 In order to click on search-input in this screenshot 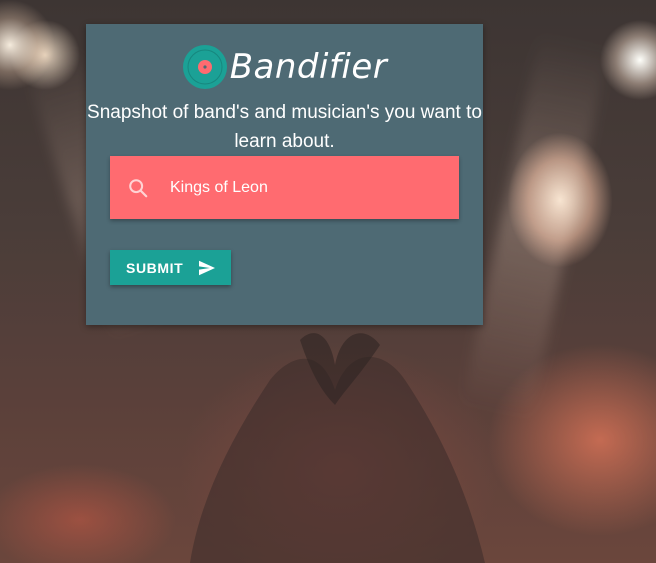, I will do `click(305, 187)`.